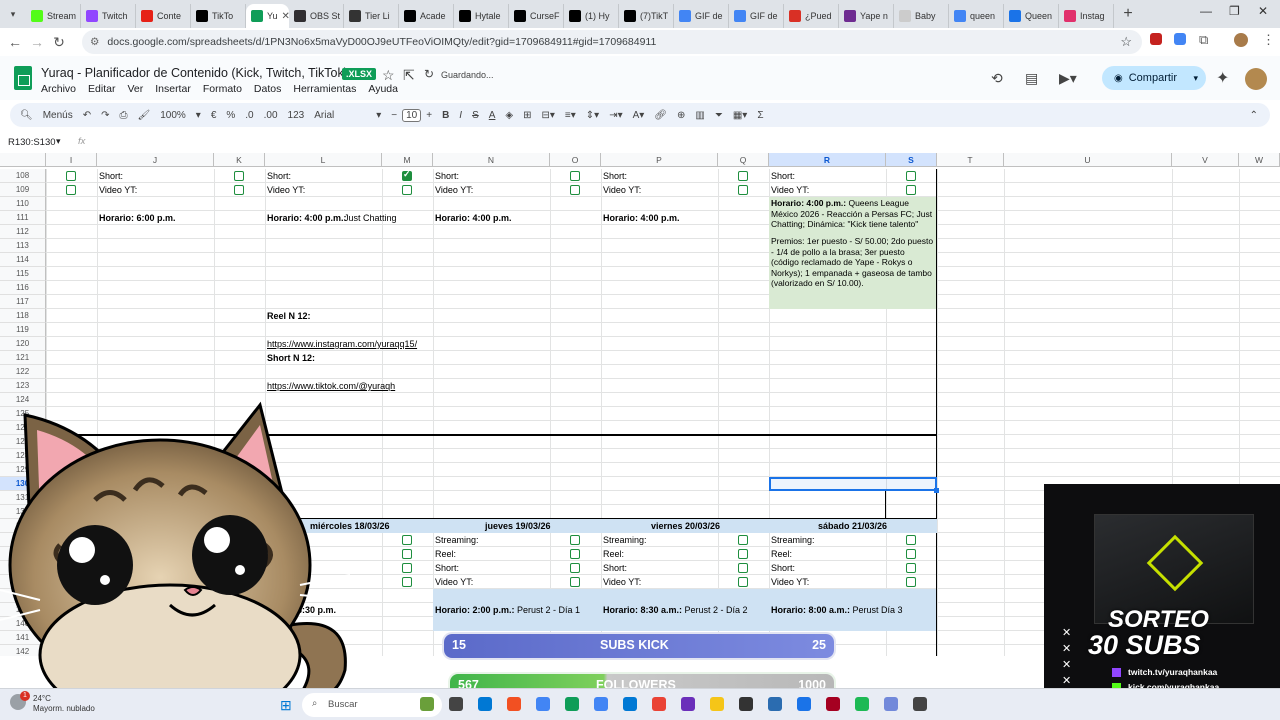 Image resolution: width=1280 pixels, height=720 pixels. Describe the element at coordinates (267, 89) in the screenshot. I see `menu-datos: Datos` at that location.